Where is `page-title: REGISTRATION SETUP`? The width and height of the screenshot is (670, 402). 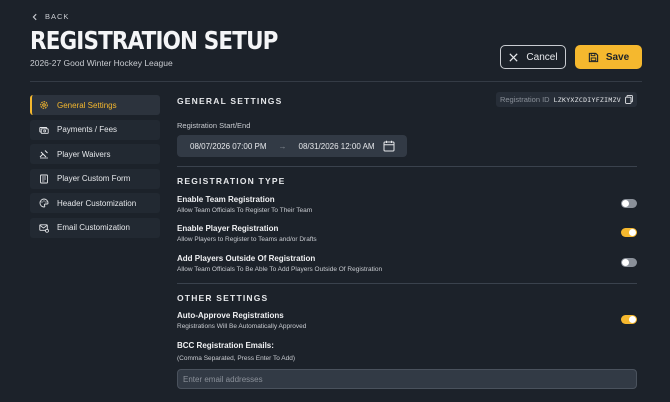
page-title: REGISTRATION SETUP is located at coordinates (154, 40).